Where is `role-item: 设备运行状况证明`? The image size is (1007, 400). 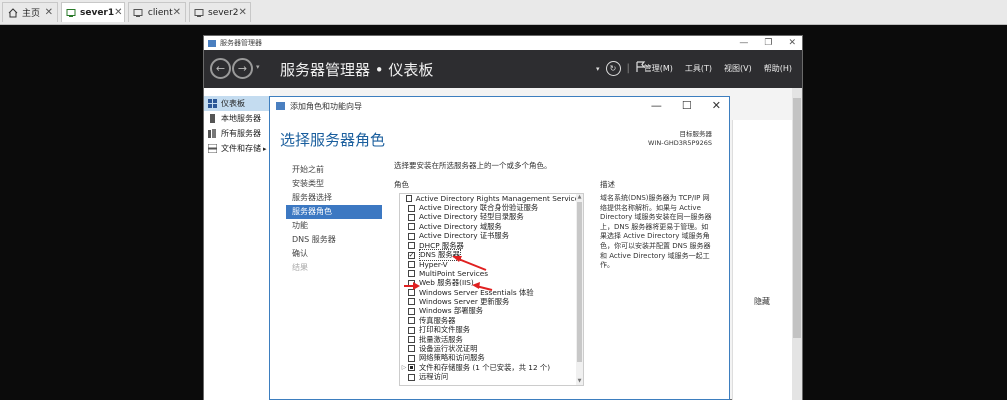 role-item: 设备运行状况证明 is located at coordinates (491, 348).